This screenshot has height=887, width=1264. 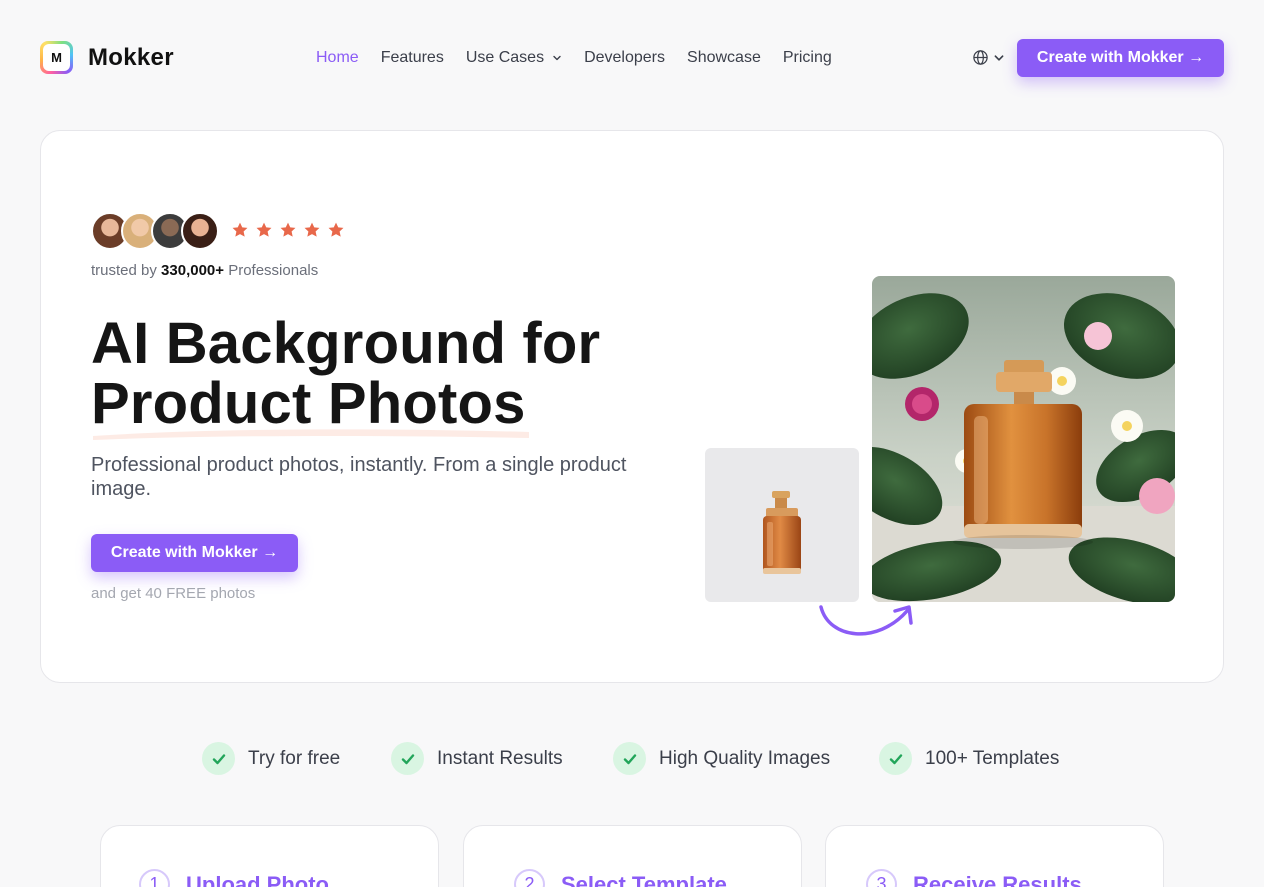 I want to click on brand-name: Mokker, so click(x=131, y=57).